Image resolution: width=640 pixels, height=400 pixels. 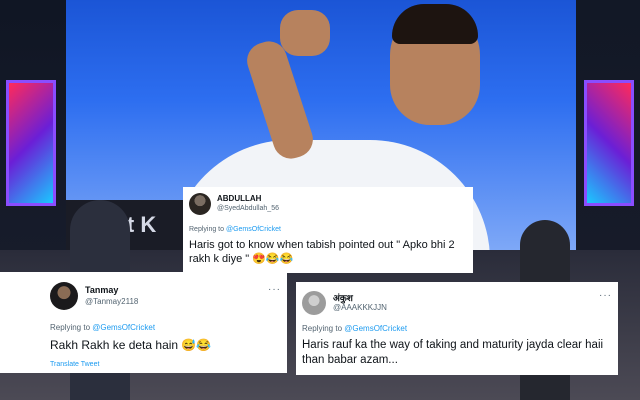 I want to click on tweet-author-handle: @Tanmay2118, so click(x=111, y=301).